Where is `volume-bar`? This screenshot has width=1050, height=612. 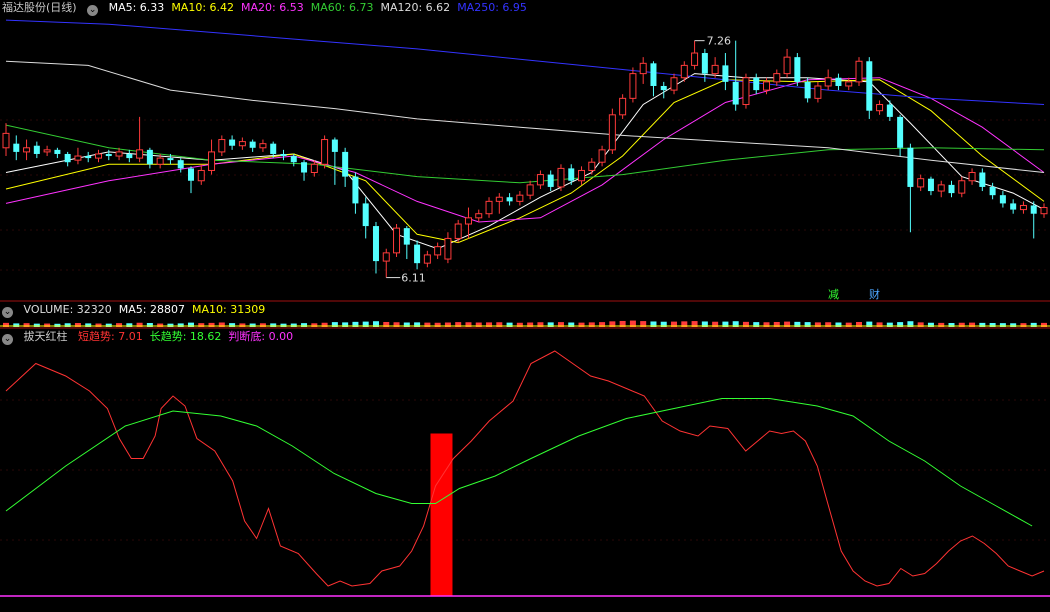
volume-bar is located at coordinates (57, 325).